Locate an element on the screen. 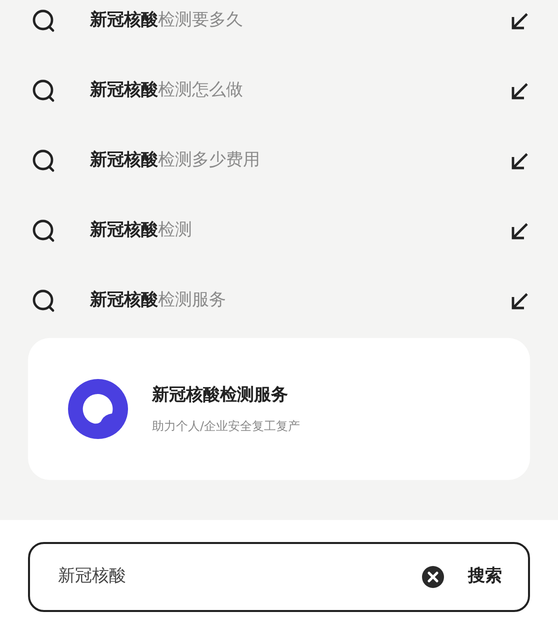 The width and height of the screenshot is (558, 636). suggestion-text: 新冠核酸检测怎么做 is located at coordinates (166, 91).